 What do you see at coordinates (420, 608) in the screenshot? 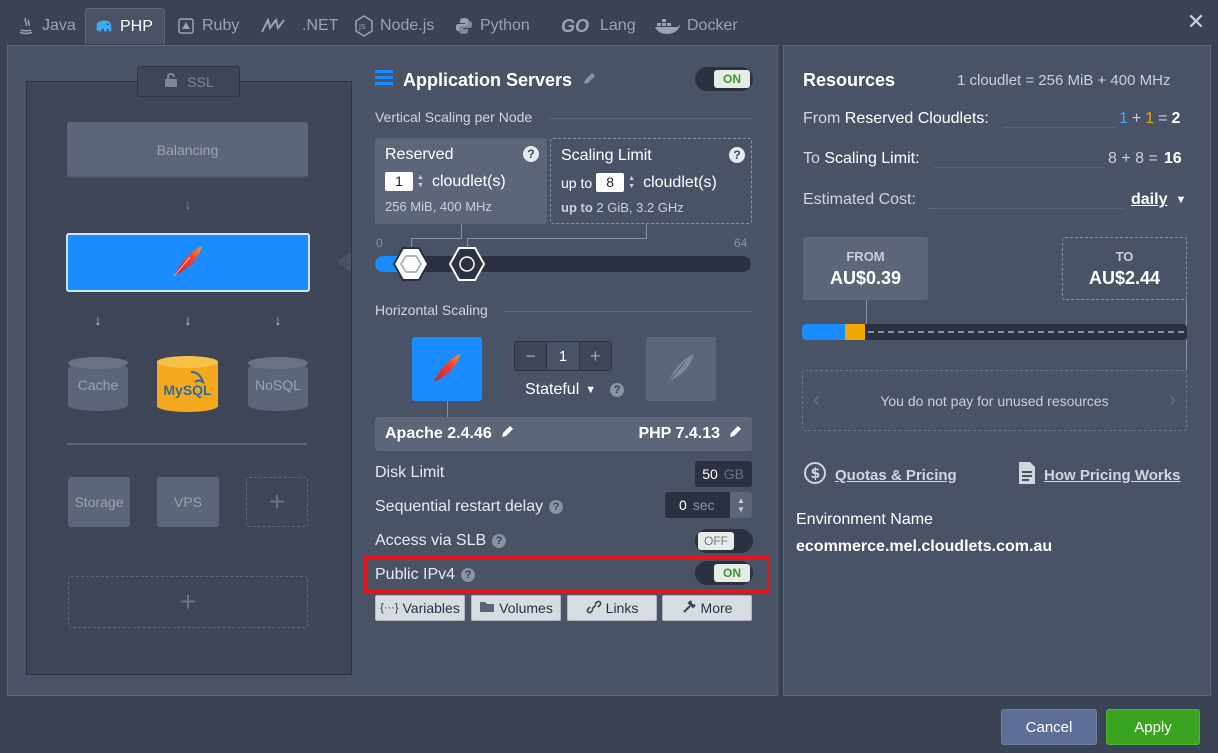
I see `variables-button: {···} Variables` at bounding box center [420, 608].